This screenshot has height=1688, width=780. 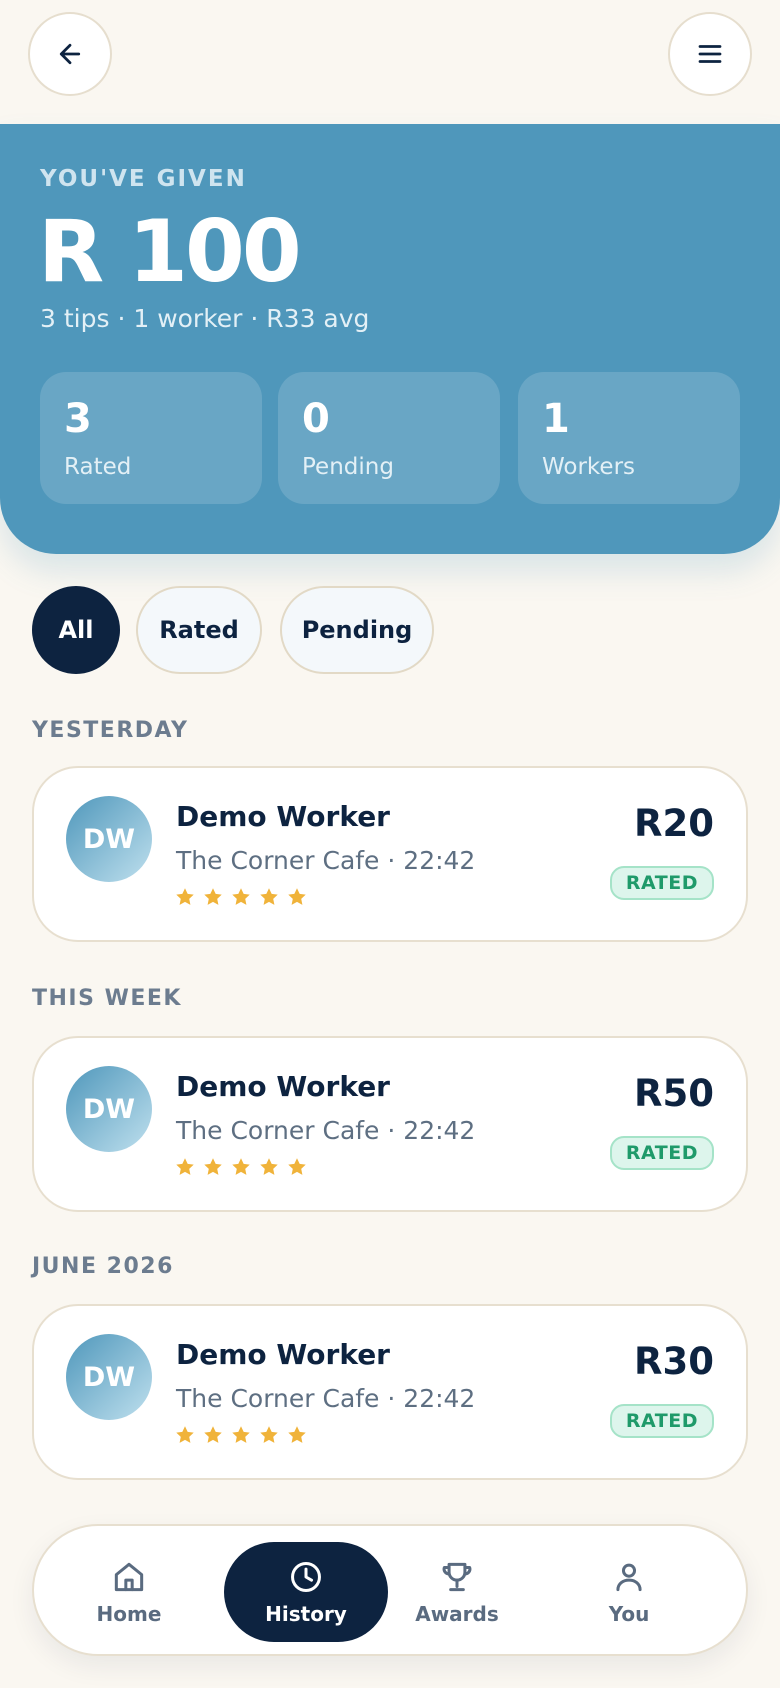 What do you see at coordinates (143, 179) in the screenshot?
I see `hero-eyebrow: YOU'VE GIVEN` at bounding box center [143, 179].